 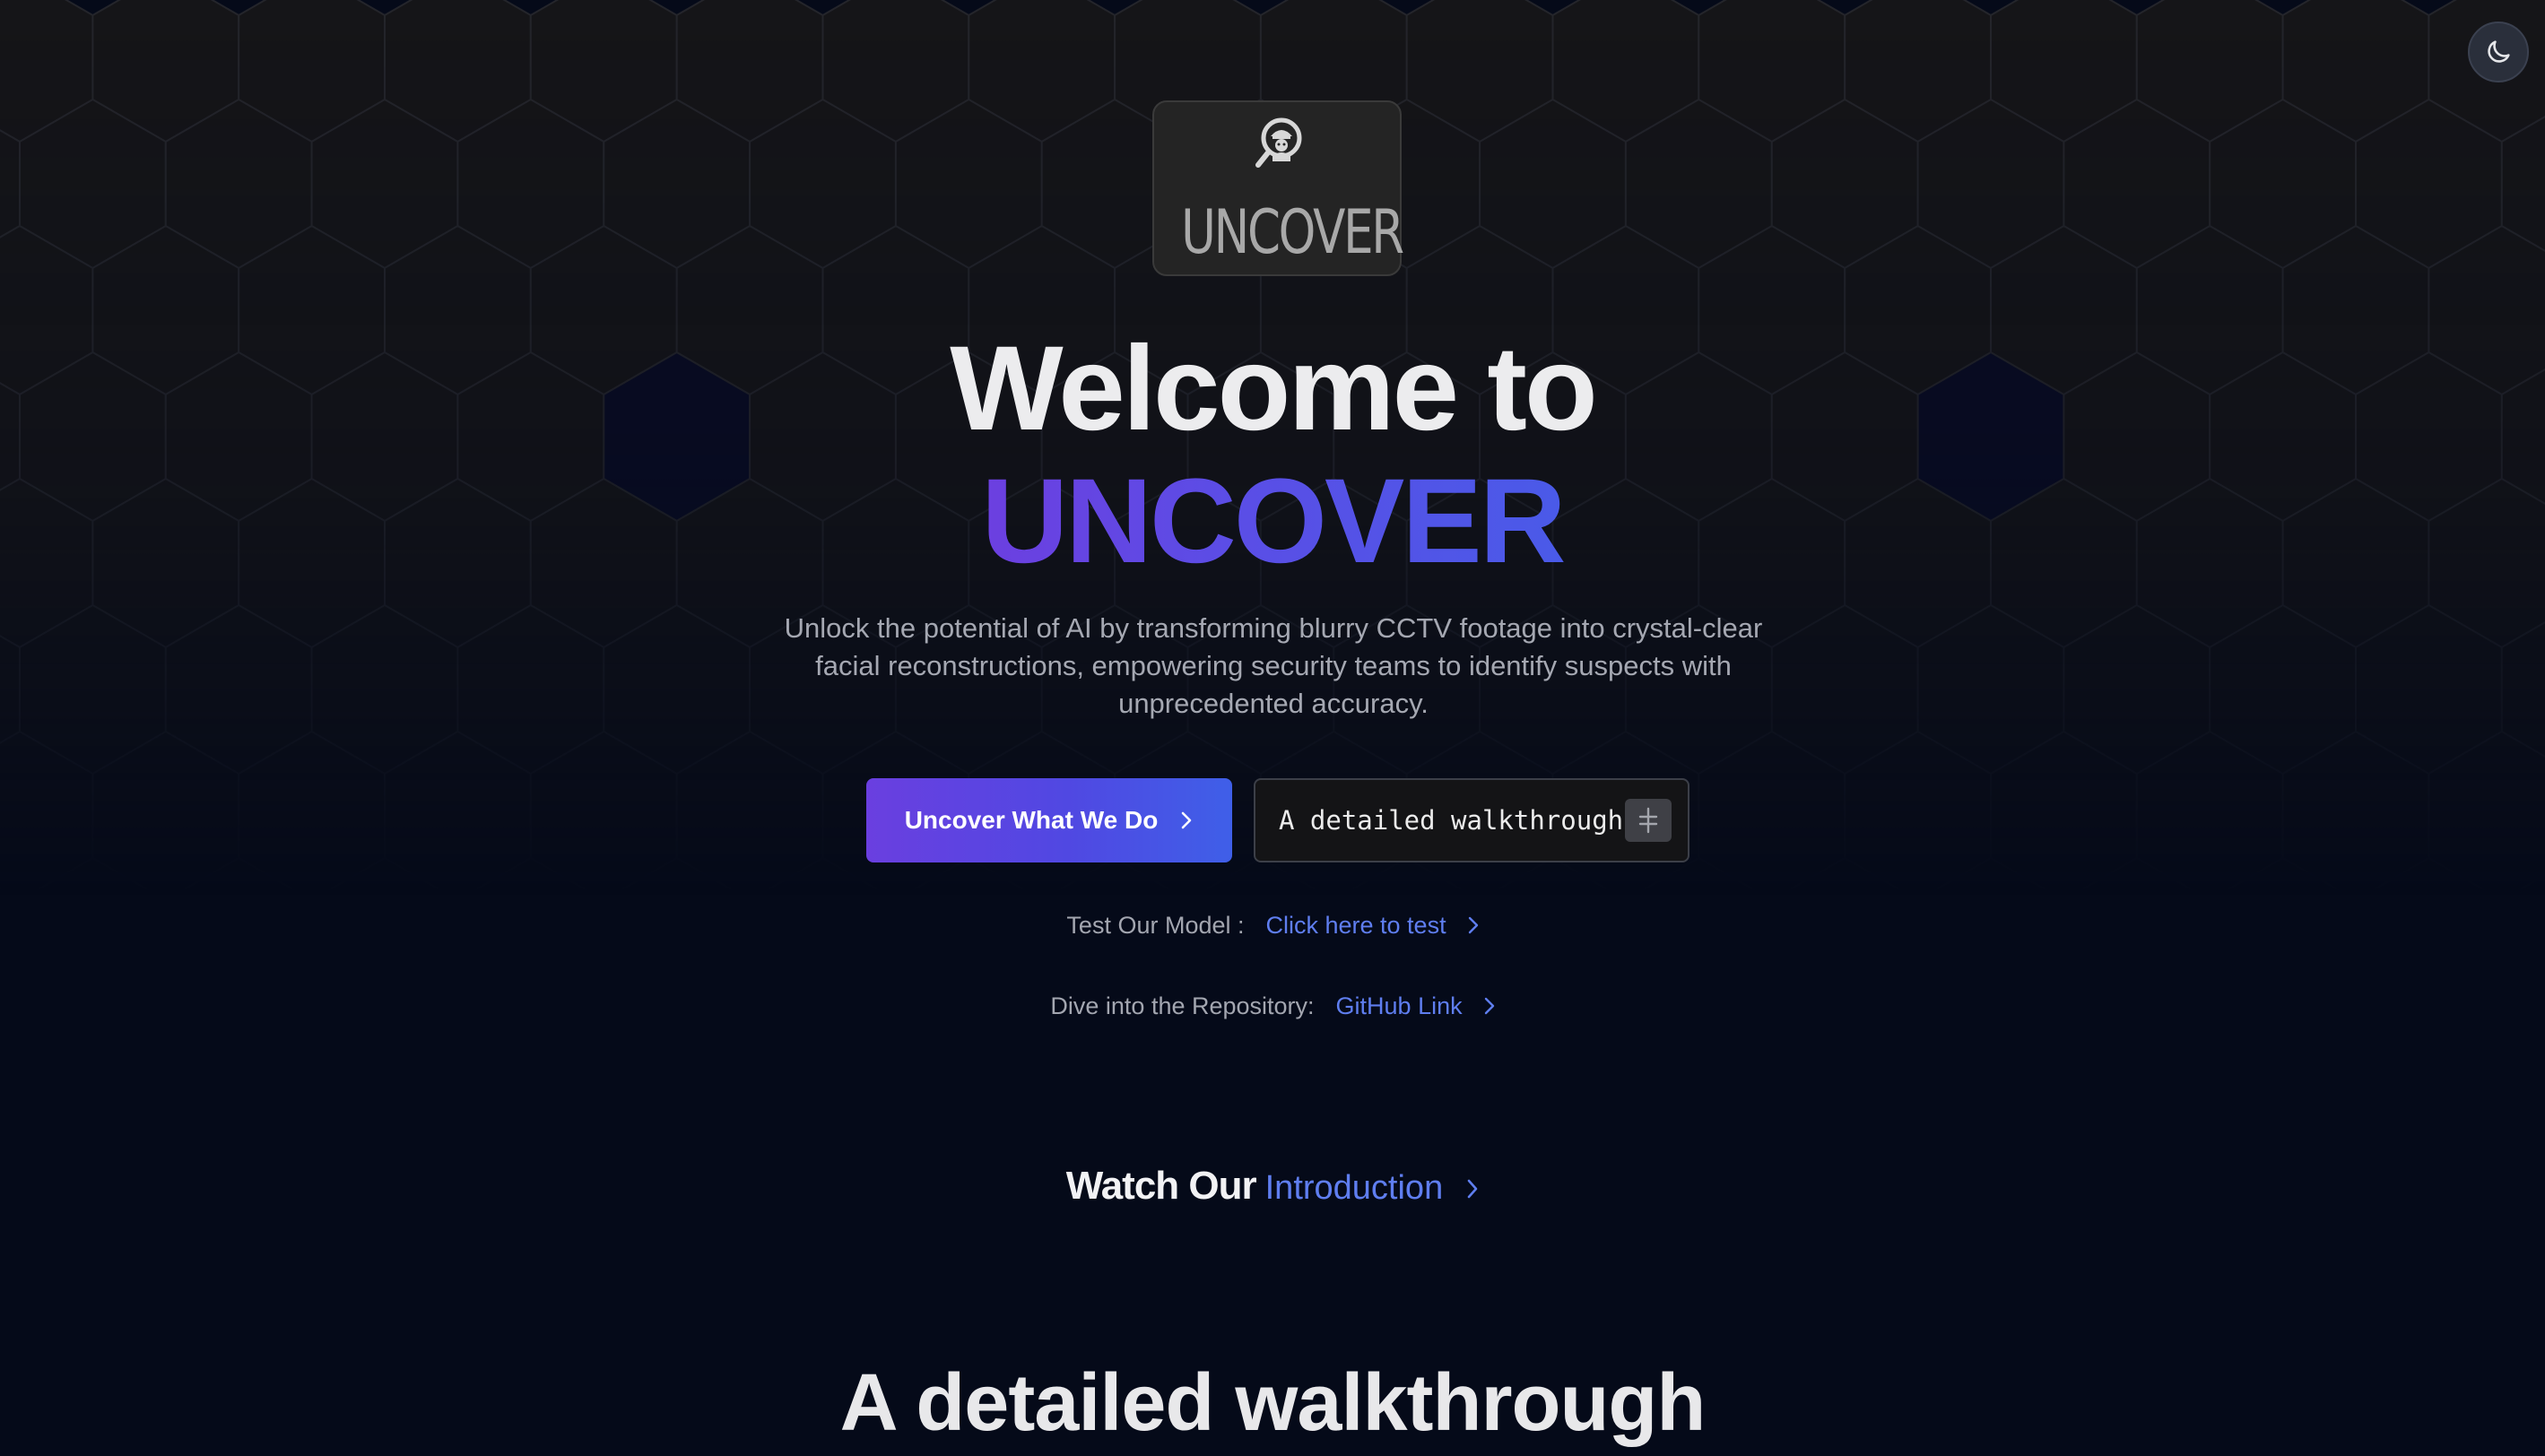 What do you see at coordinates (1161, 1186) in the screenshot?
I see `watch-prefix: Watch Our` at bounding box center [1161, 1186].